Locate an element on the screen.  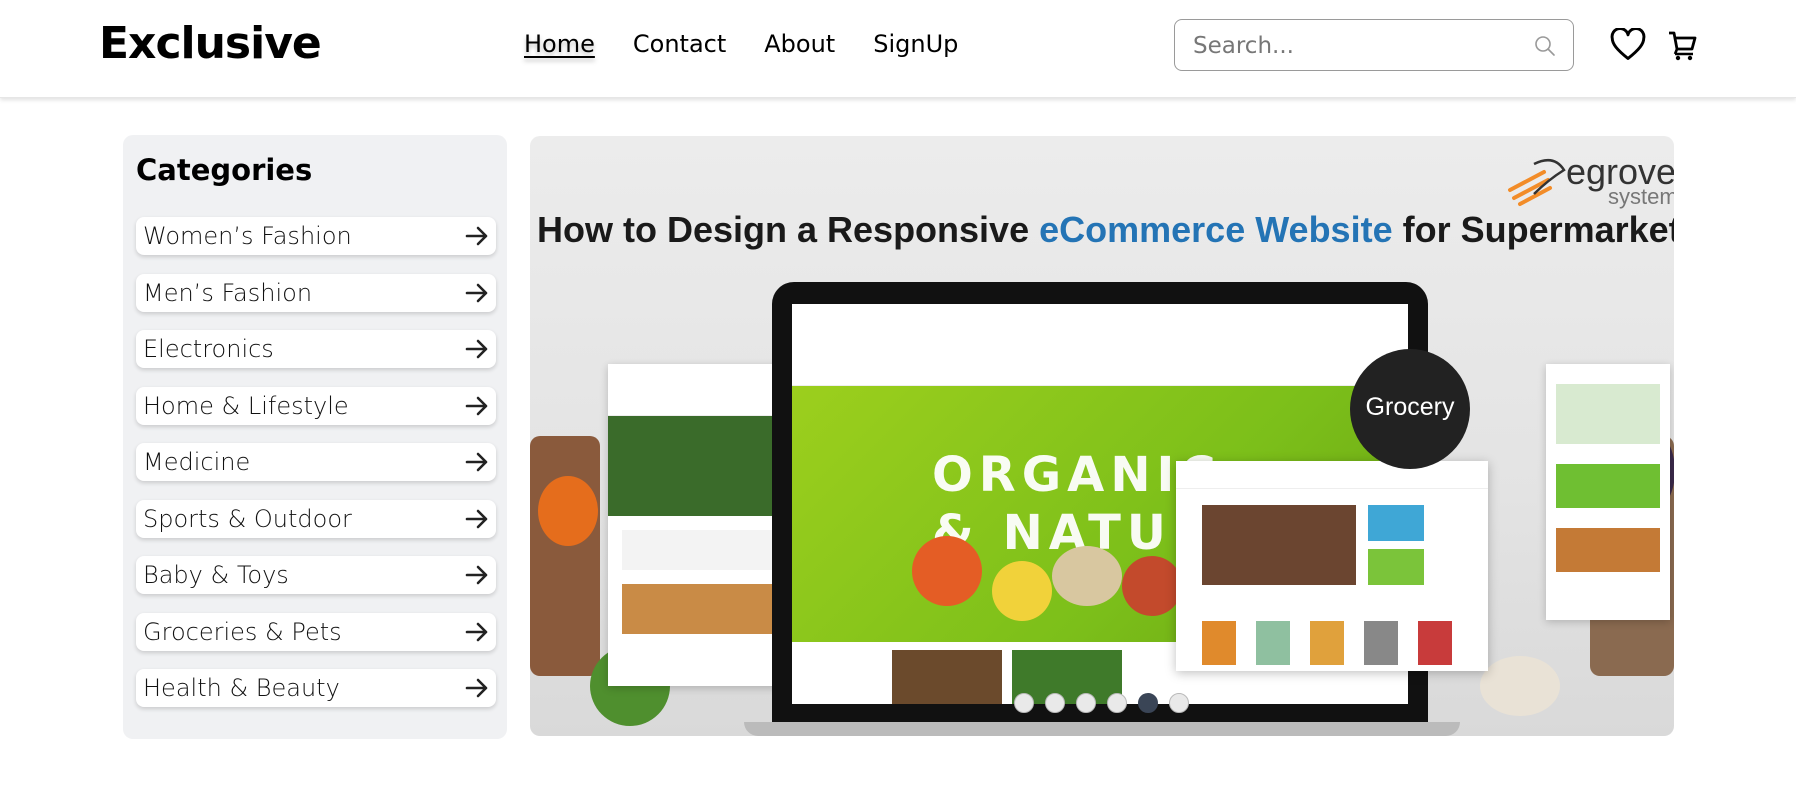
banner-title-pre: How to Design a Responsive is located at coordinates (788, 229).